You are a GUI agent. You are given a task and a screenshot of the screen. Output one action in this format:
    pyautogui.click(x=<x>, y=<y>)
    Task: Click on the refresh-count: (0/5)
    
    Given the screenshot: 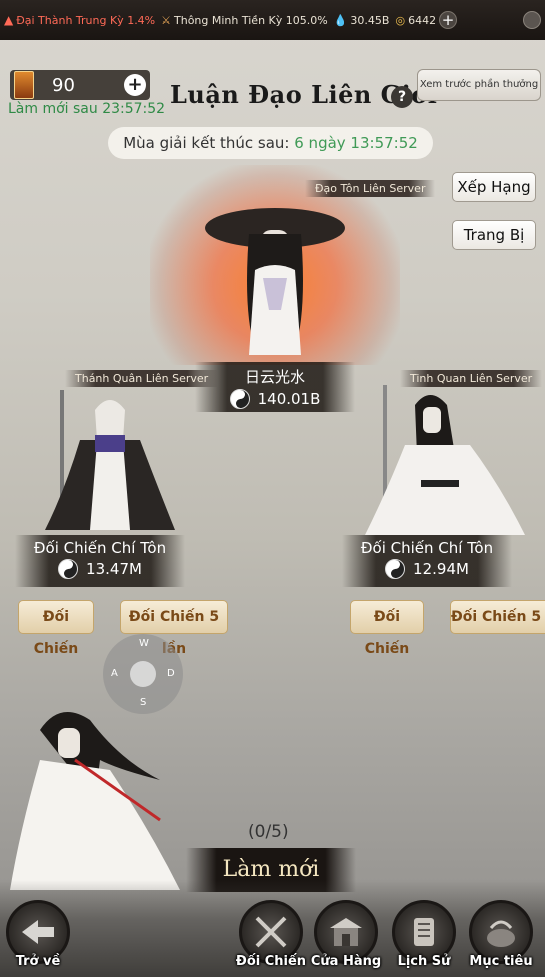 What is the action you would take?
    pyautogui.click(x=268, y=832)
    